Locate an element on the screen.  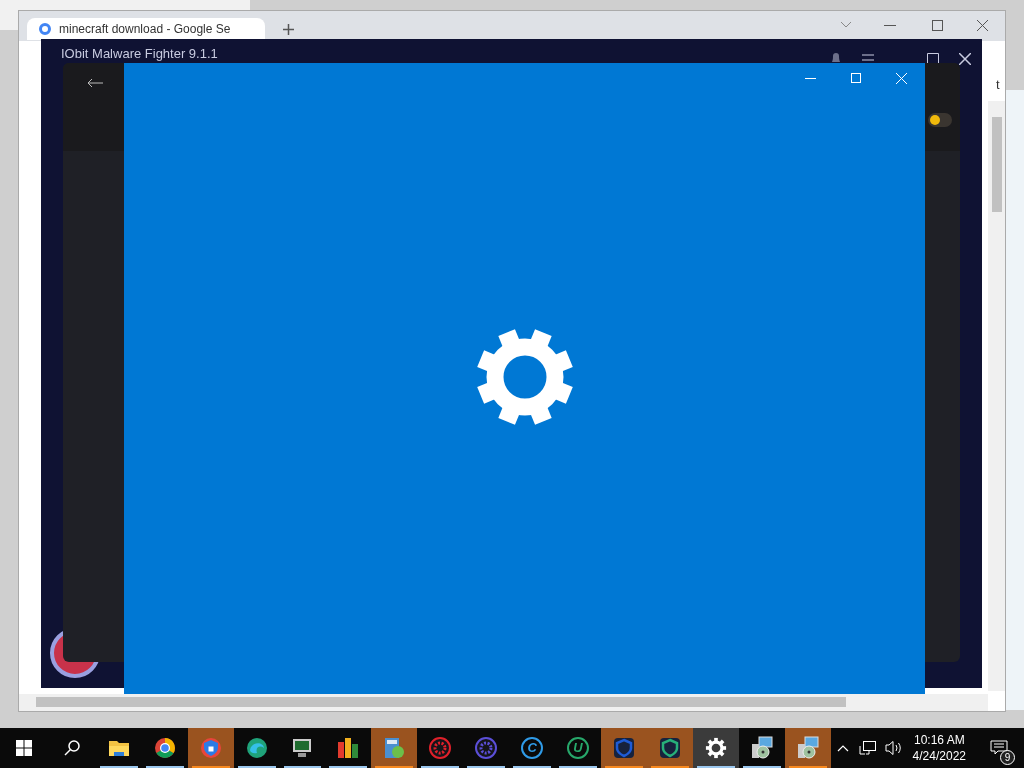
taskbar-button: C is located at coordinates (532, 748).